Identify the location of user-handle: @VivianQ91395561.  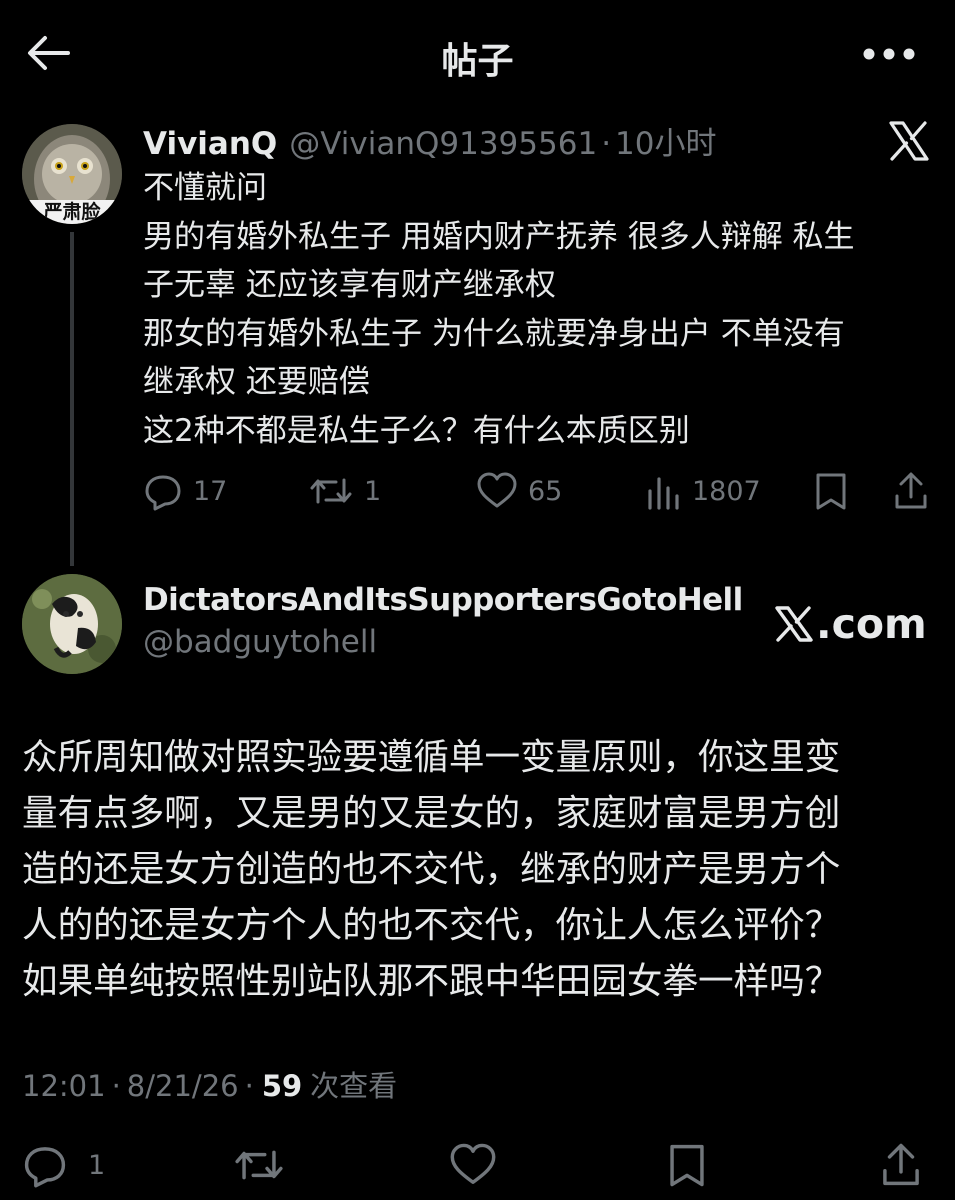
(443, 144).